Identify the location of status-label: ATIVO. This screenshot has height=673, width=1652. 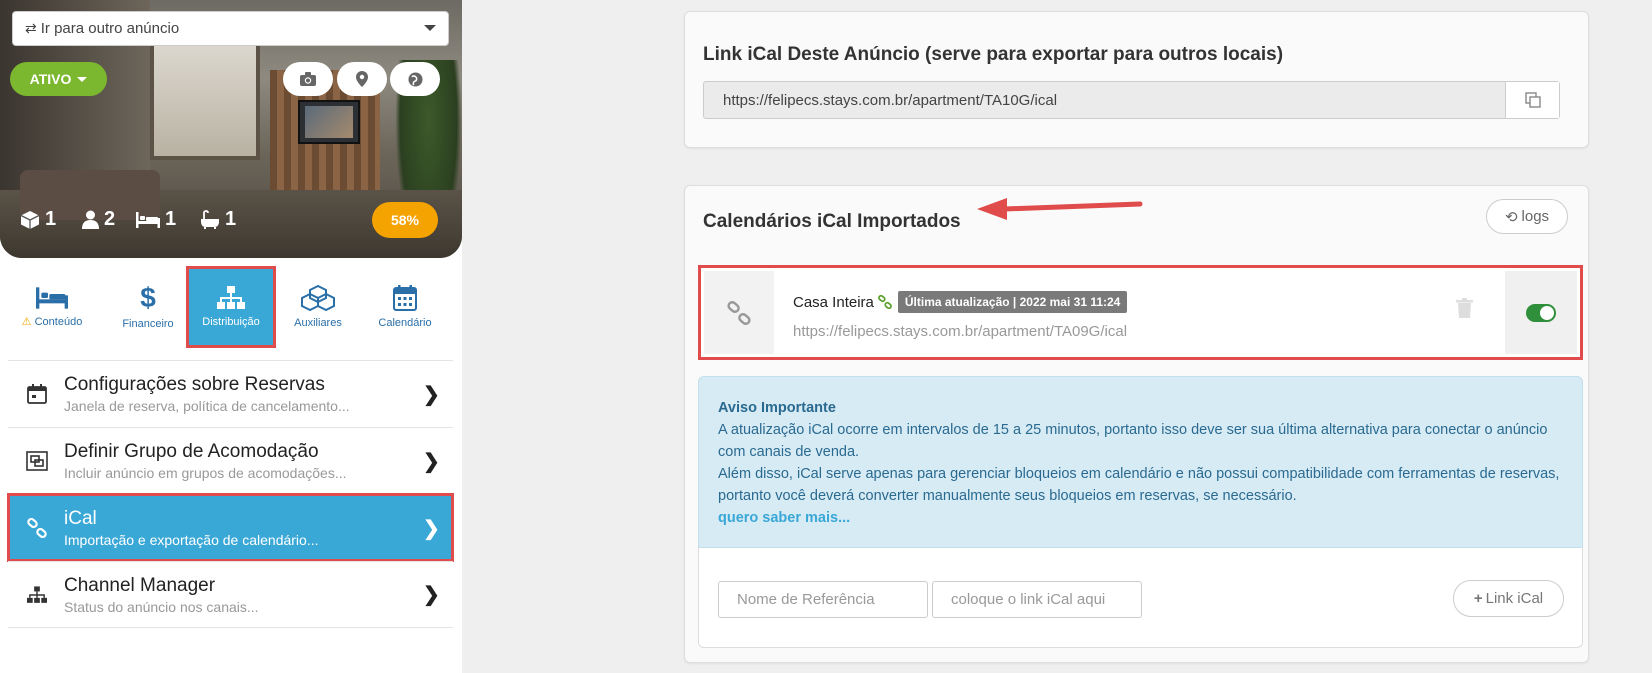
(50, 79).